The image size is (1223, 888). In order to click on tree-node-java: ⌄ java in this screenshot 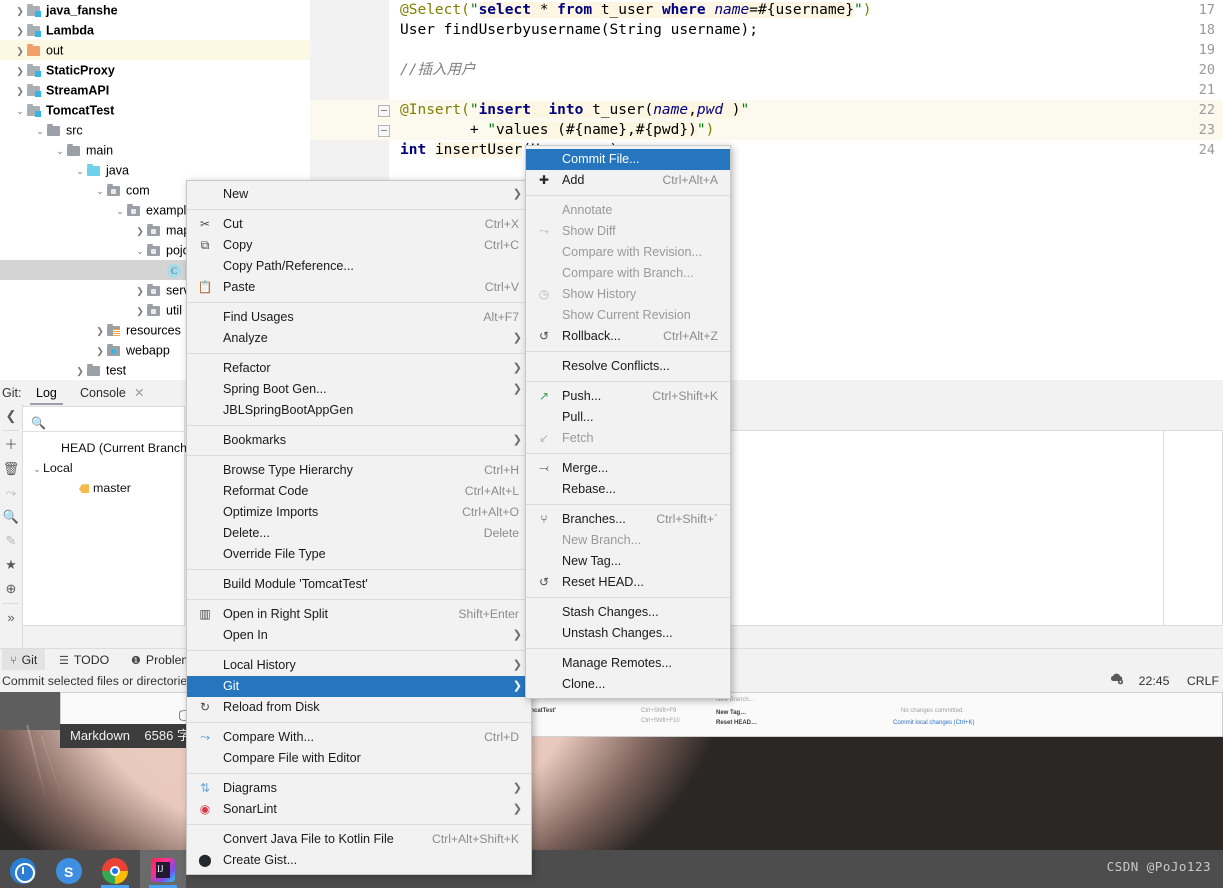, I will do `click(155, 170)`.